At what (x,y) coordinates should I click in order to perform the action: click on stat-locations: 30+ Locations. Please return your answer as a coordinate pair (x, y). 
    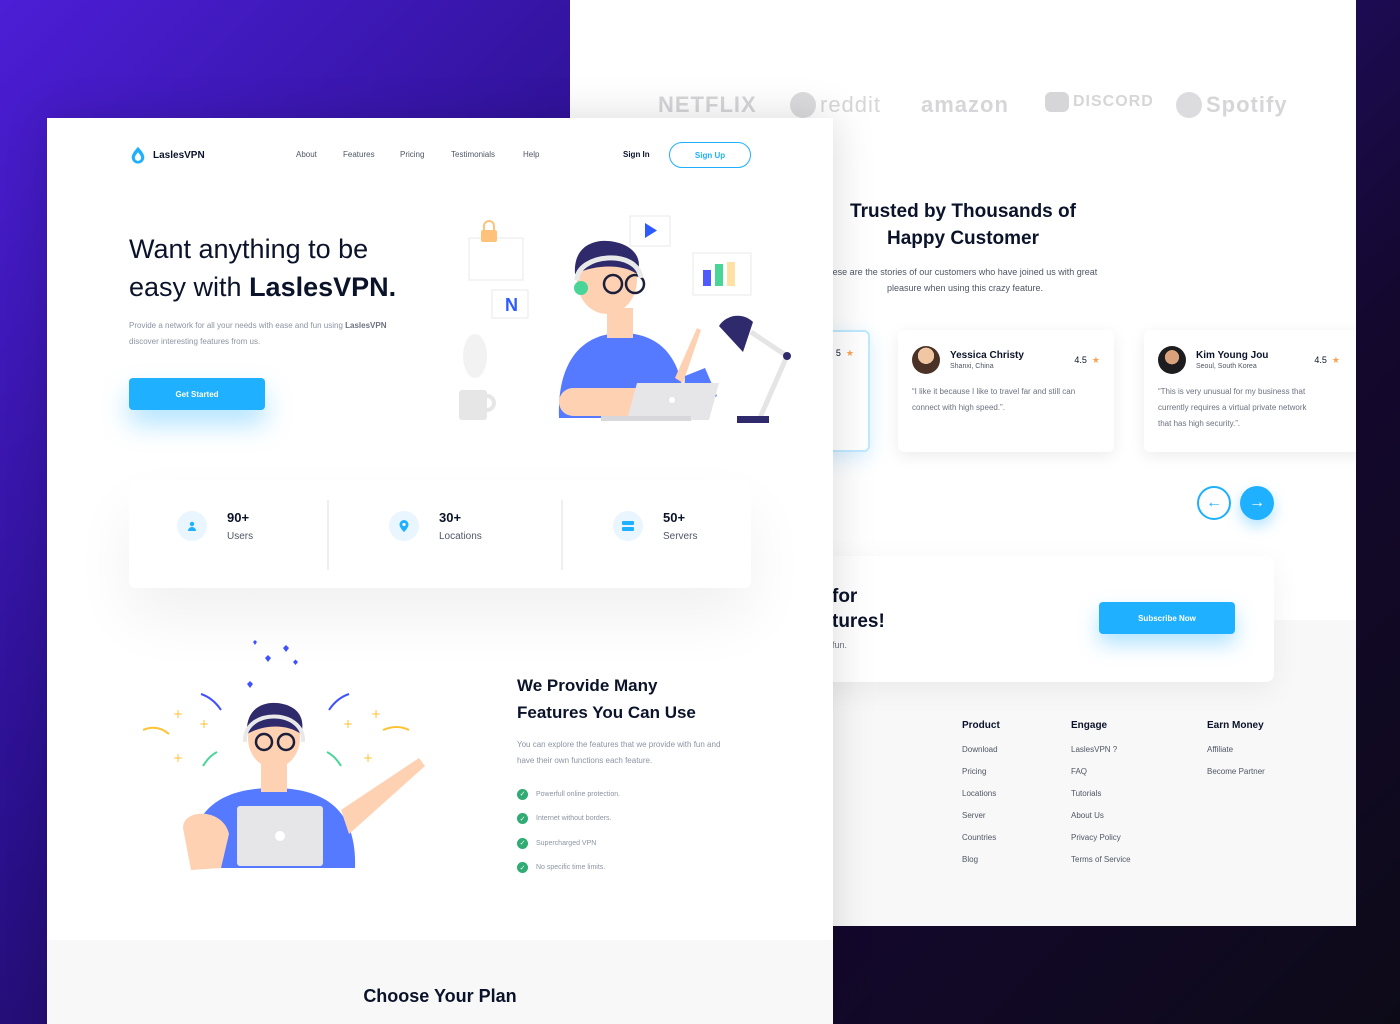
    Looking at the image, I should click on (435, 526).